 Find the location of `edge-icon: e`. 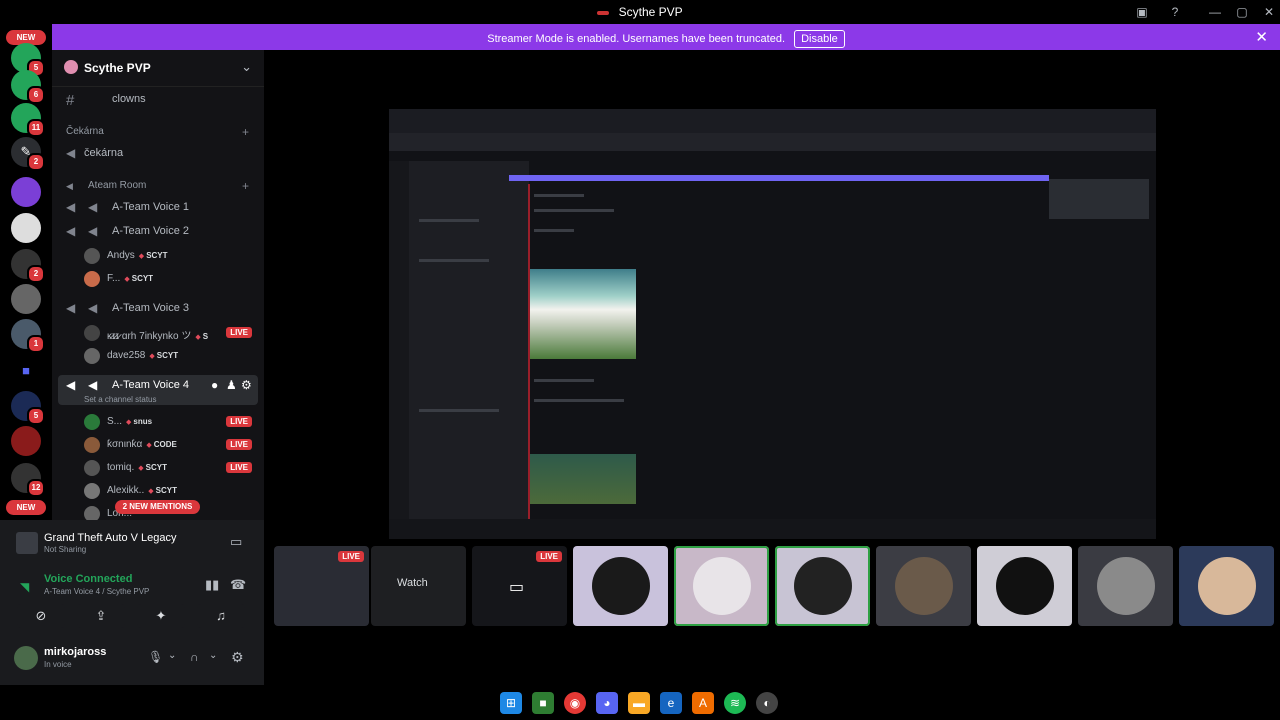

edge-icon: e is located at coordinates (671, 703).